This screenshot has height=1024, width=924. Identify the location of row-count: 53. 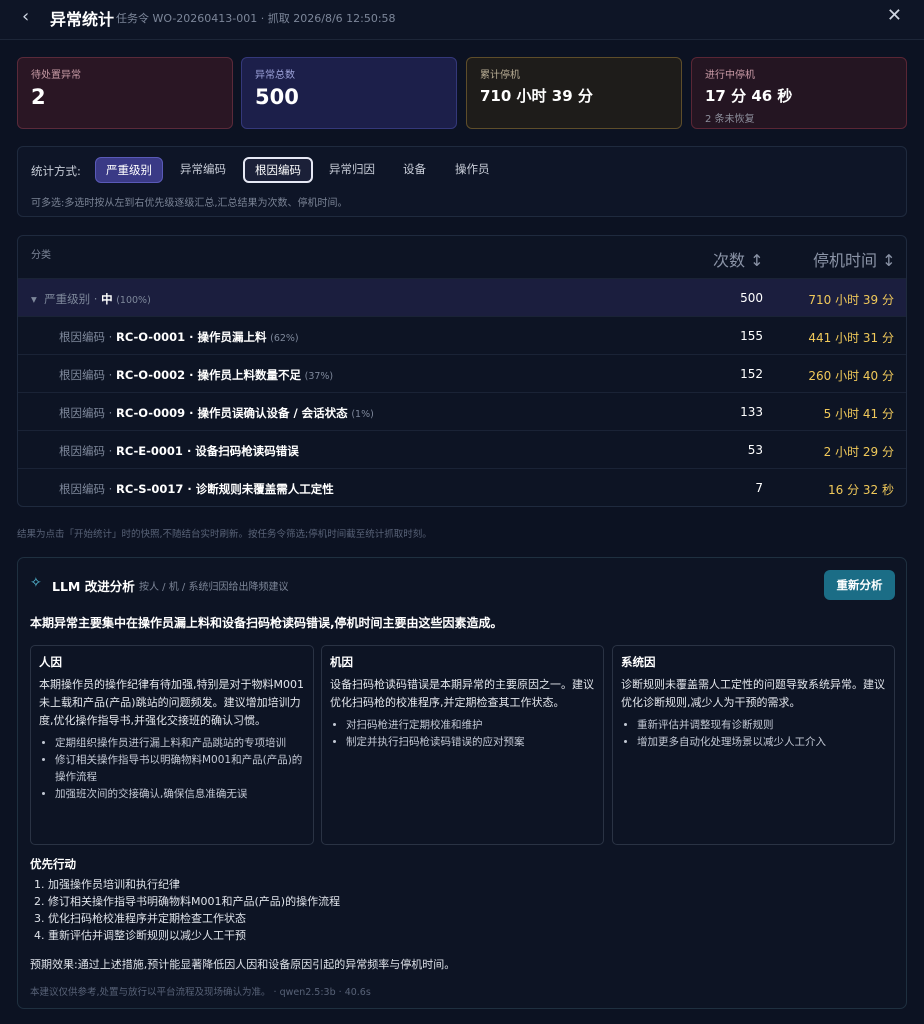
(755, 450).